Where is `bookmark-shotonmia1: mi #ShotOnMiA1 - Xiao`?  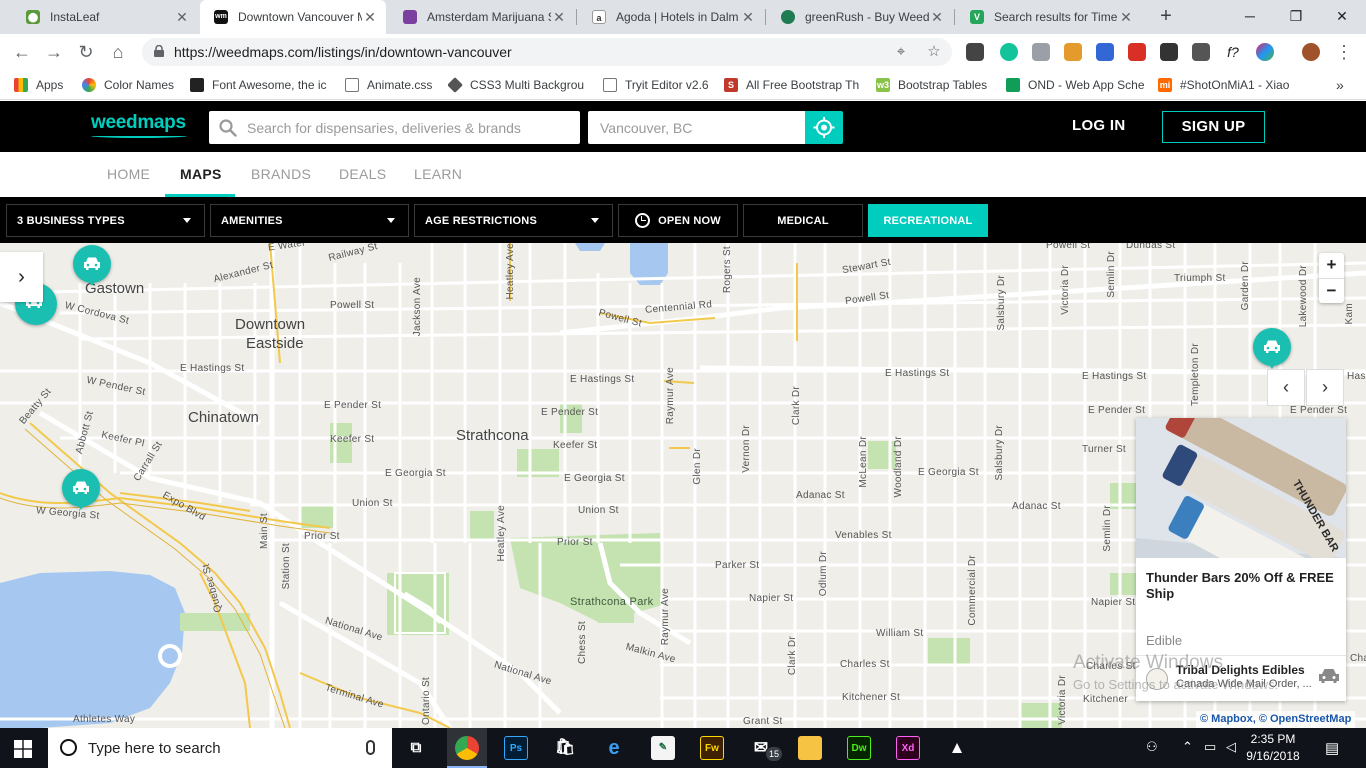 bookmark-shotonmia1: mi #ShotOnMiA1 - Xiao is located at coordinates (1228, 85).